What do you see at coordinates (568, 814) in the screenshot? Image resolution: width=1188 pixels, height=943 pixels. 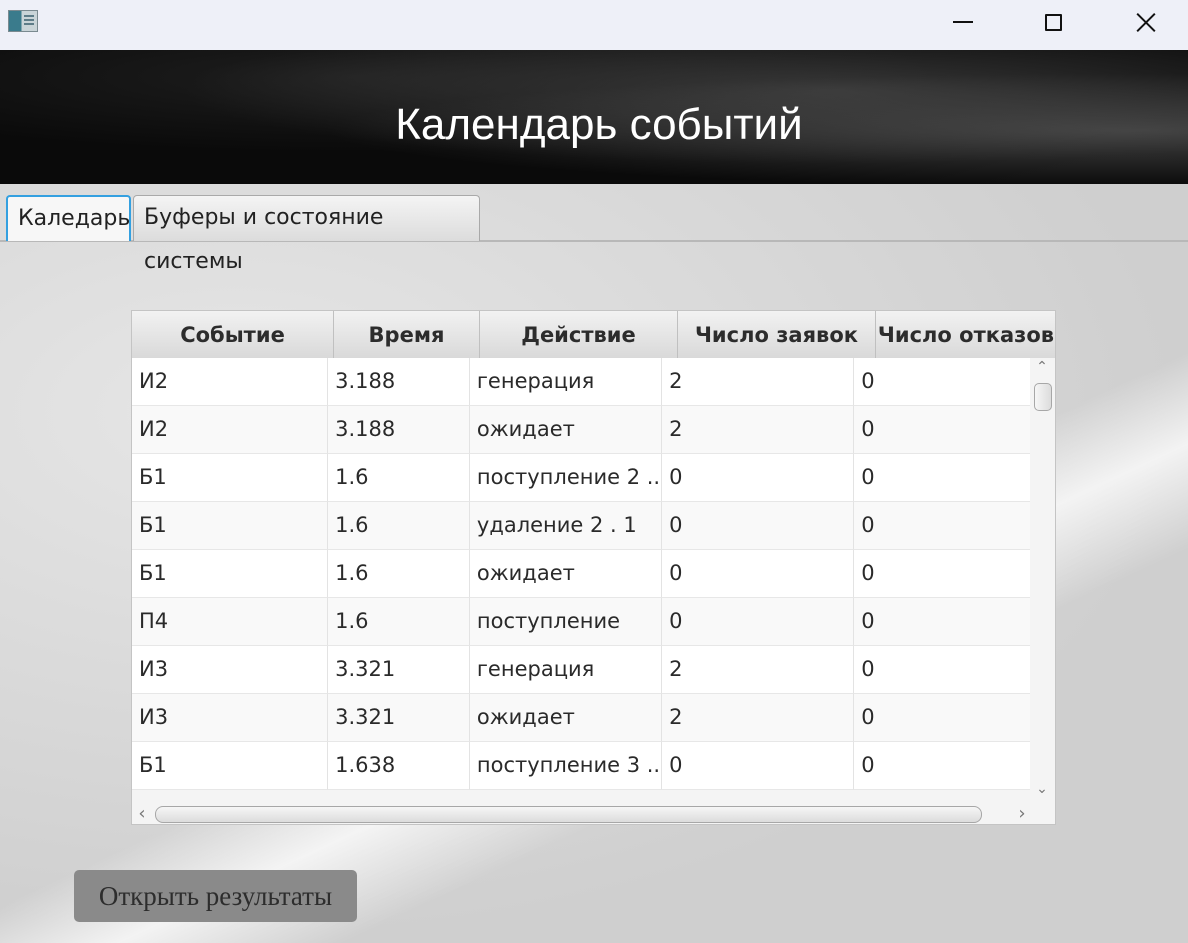 I see `horizontal-scroll-thumb` at bounding box center [568, 814].